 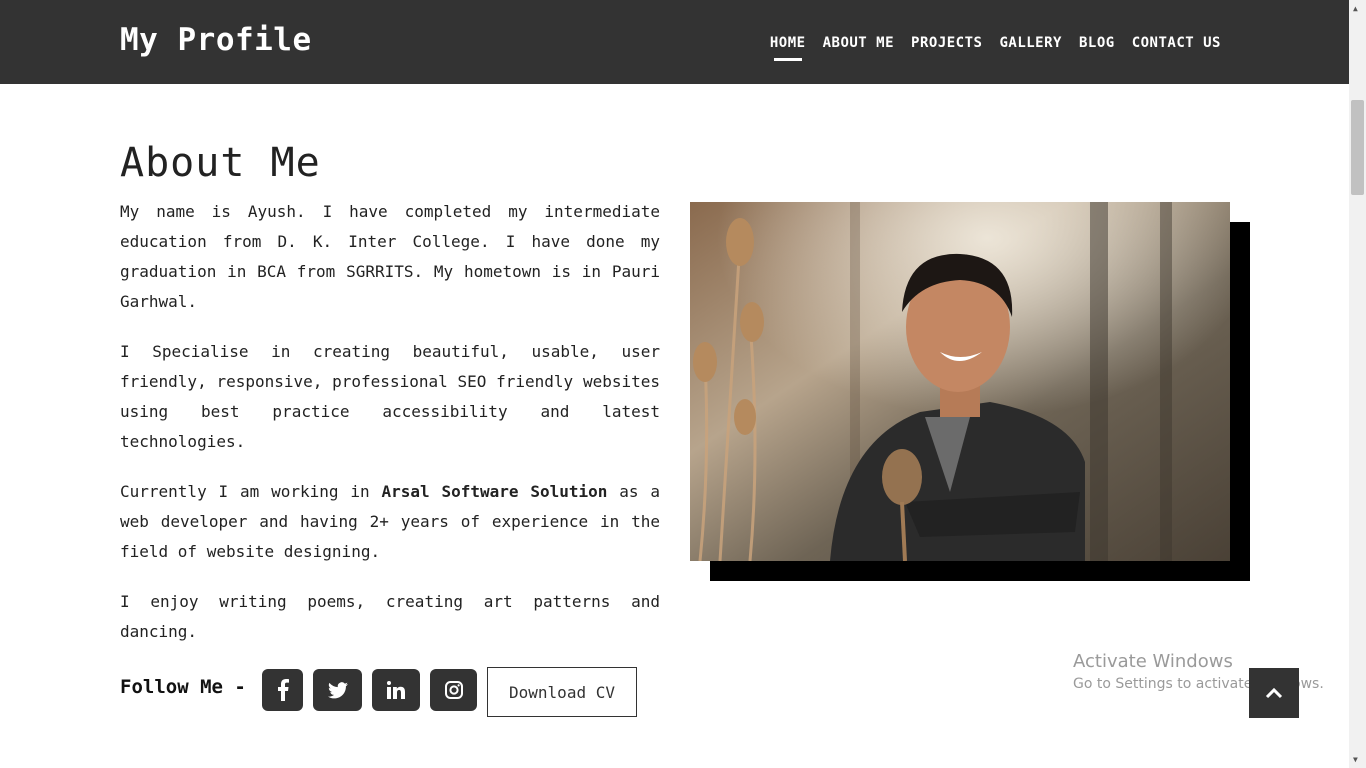 I want to click on about-heading: About Me, so click(x=220, y=163).